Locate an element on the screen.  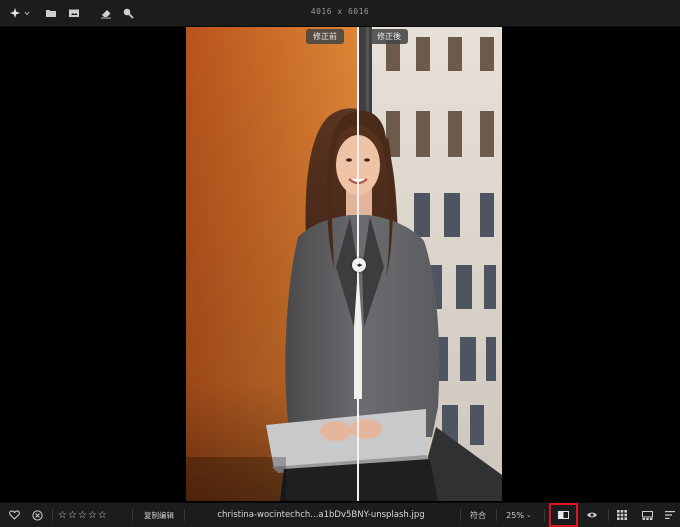
star-rating: ☆ ☆ ☆ ☆ ☆ is located at coordinates (91, 515).